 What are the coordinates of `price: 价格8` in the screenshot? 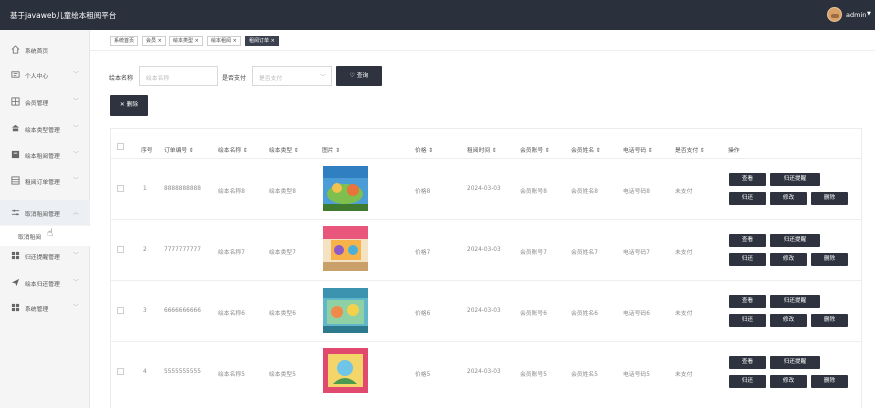 It's located at (423, 192).